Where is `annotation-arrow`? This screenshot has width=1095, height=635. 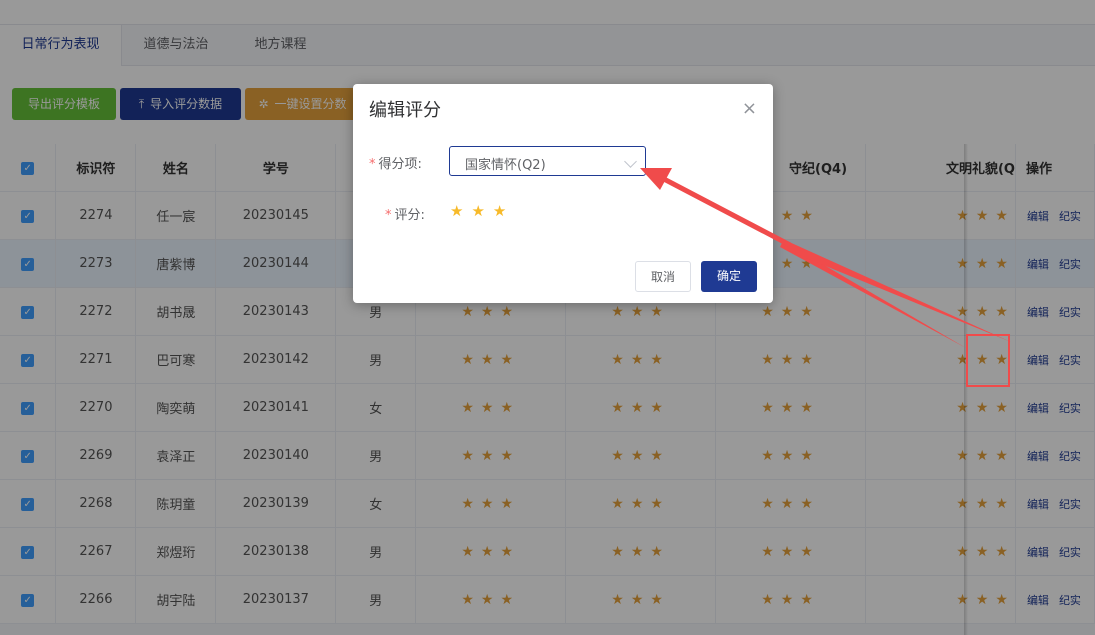 annotation-arrow is located at coordinates (825, 258).